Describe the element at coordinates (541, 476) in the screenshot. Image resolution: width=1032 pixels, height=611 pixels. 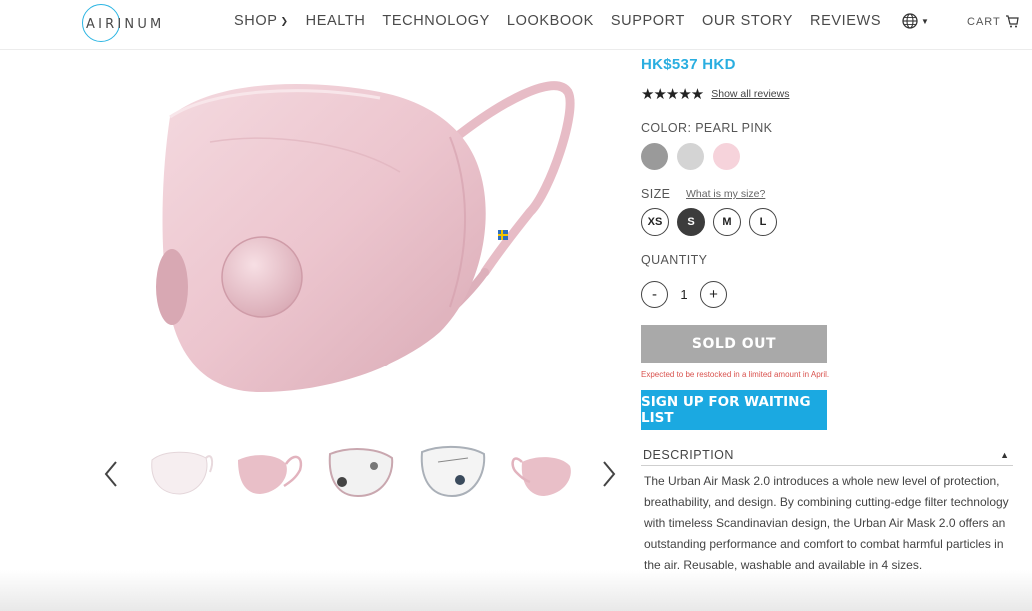
I see `mask-side-pink-2-image` at that location.